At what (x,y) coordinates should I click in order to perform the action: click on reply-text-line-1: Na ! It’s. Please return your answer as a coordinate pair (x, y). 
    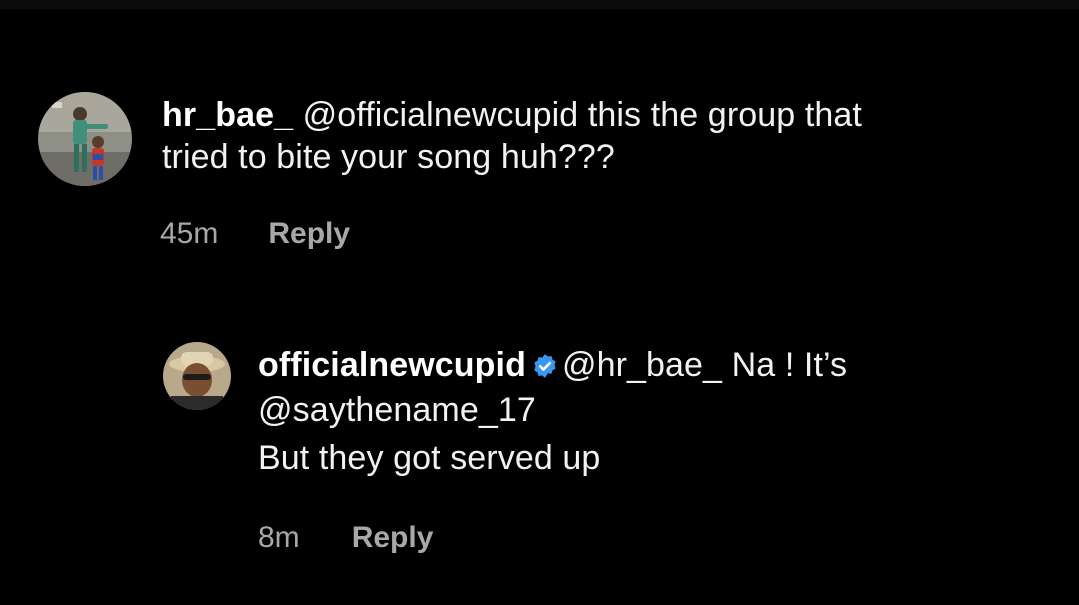
    Looking at the image, I should click on (789, 365).